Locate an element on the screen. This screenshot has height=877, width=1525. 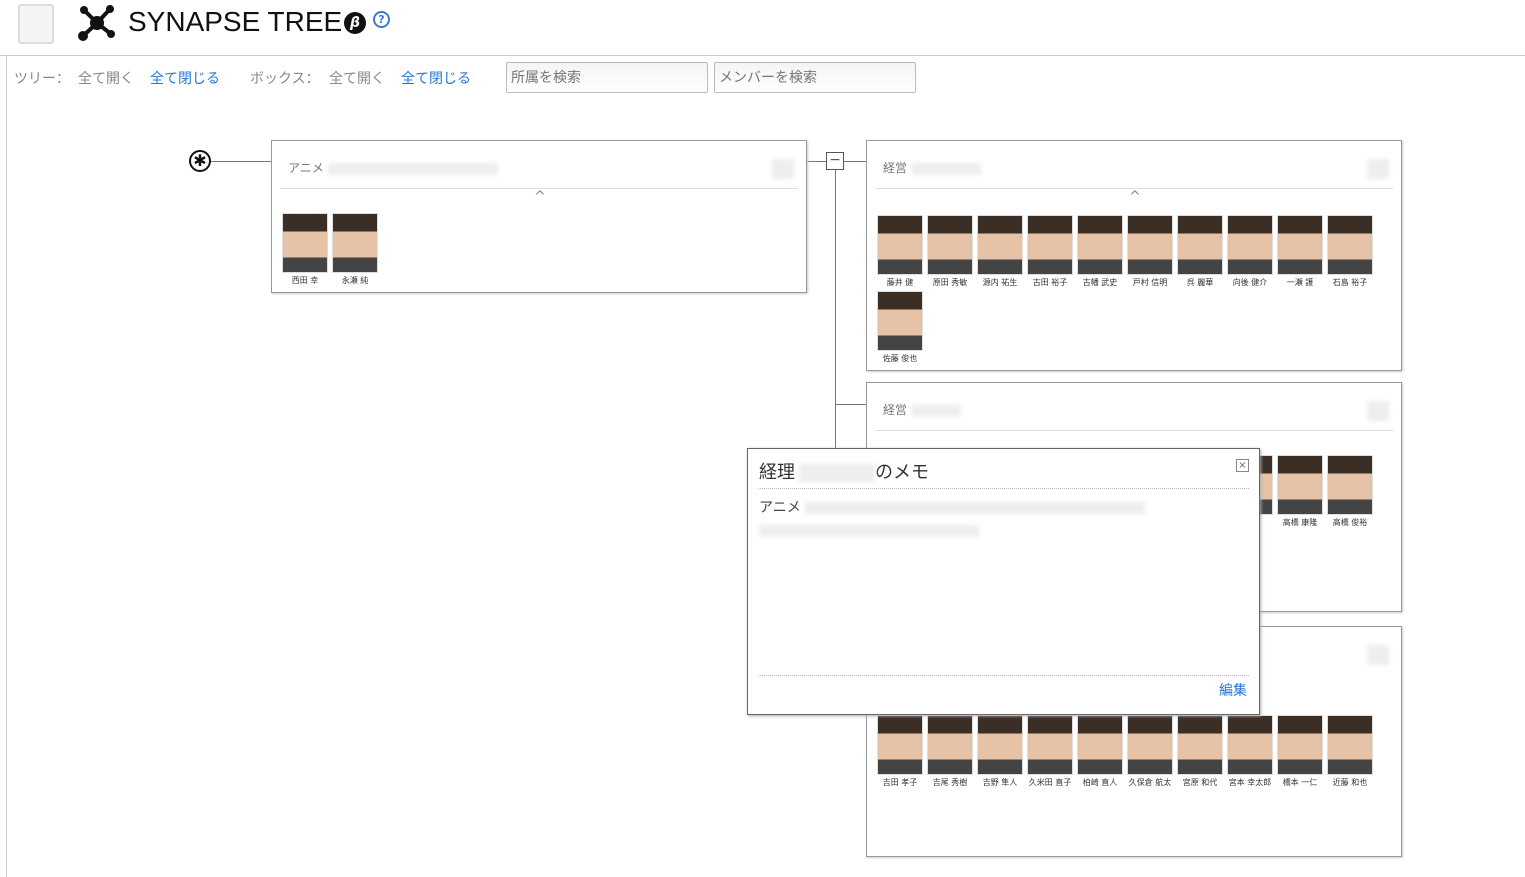
member-name: 宮本 幸太郎 is located at coordinates (1250, 782).